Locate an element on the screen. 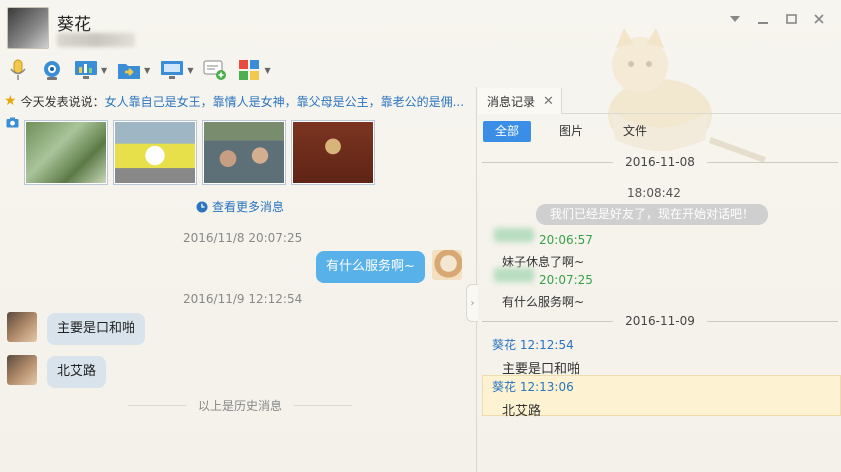 This screenshot has width=841, height=472. camera-icon is located at coordinates (52, 70).